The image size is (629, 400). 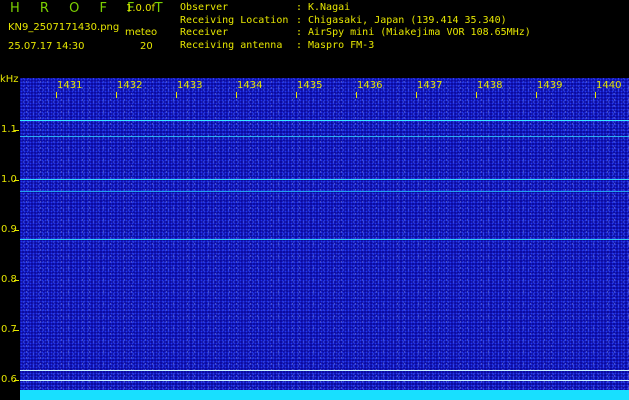 What do you see at coordinates (70, 85) in the screenshot?
I see `x-tick-label: 1431` at bounding box center [70, 85].